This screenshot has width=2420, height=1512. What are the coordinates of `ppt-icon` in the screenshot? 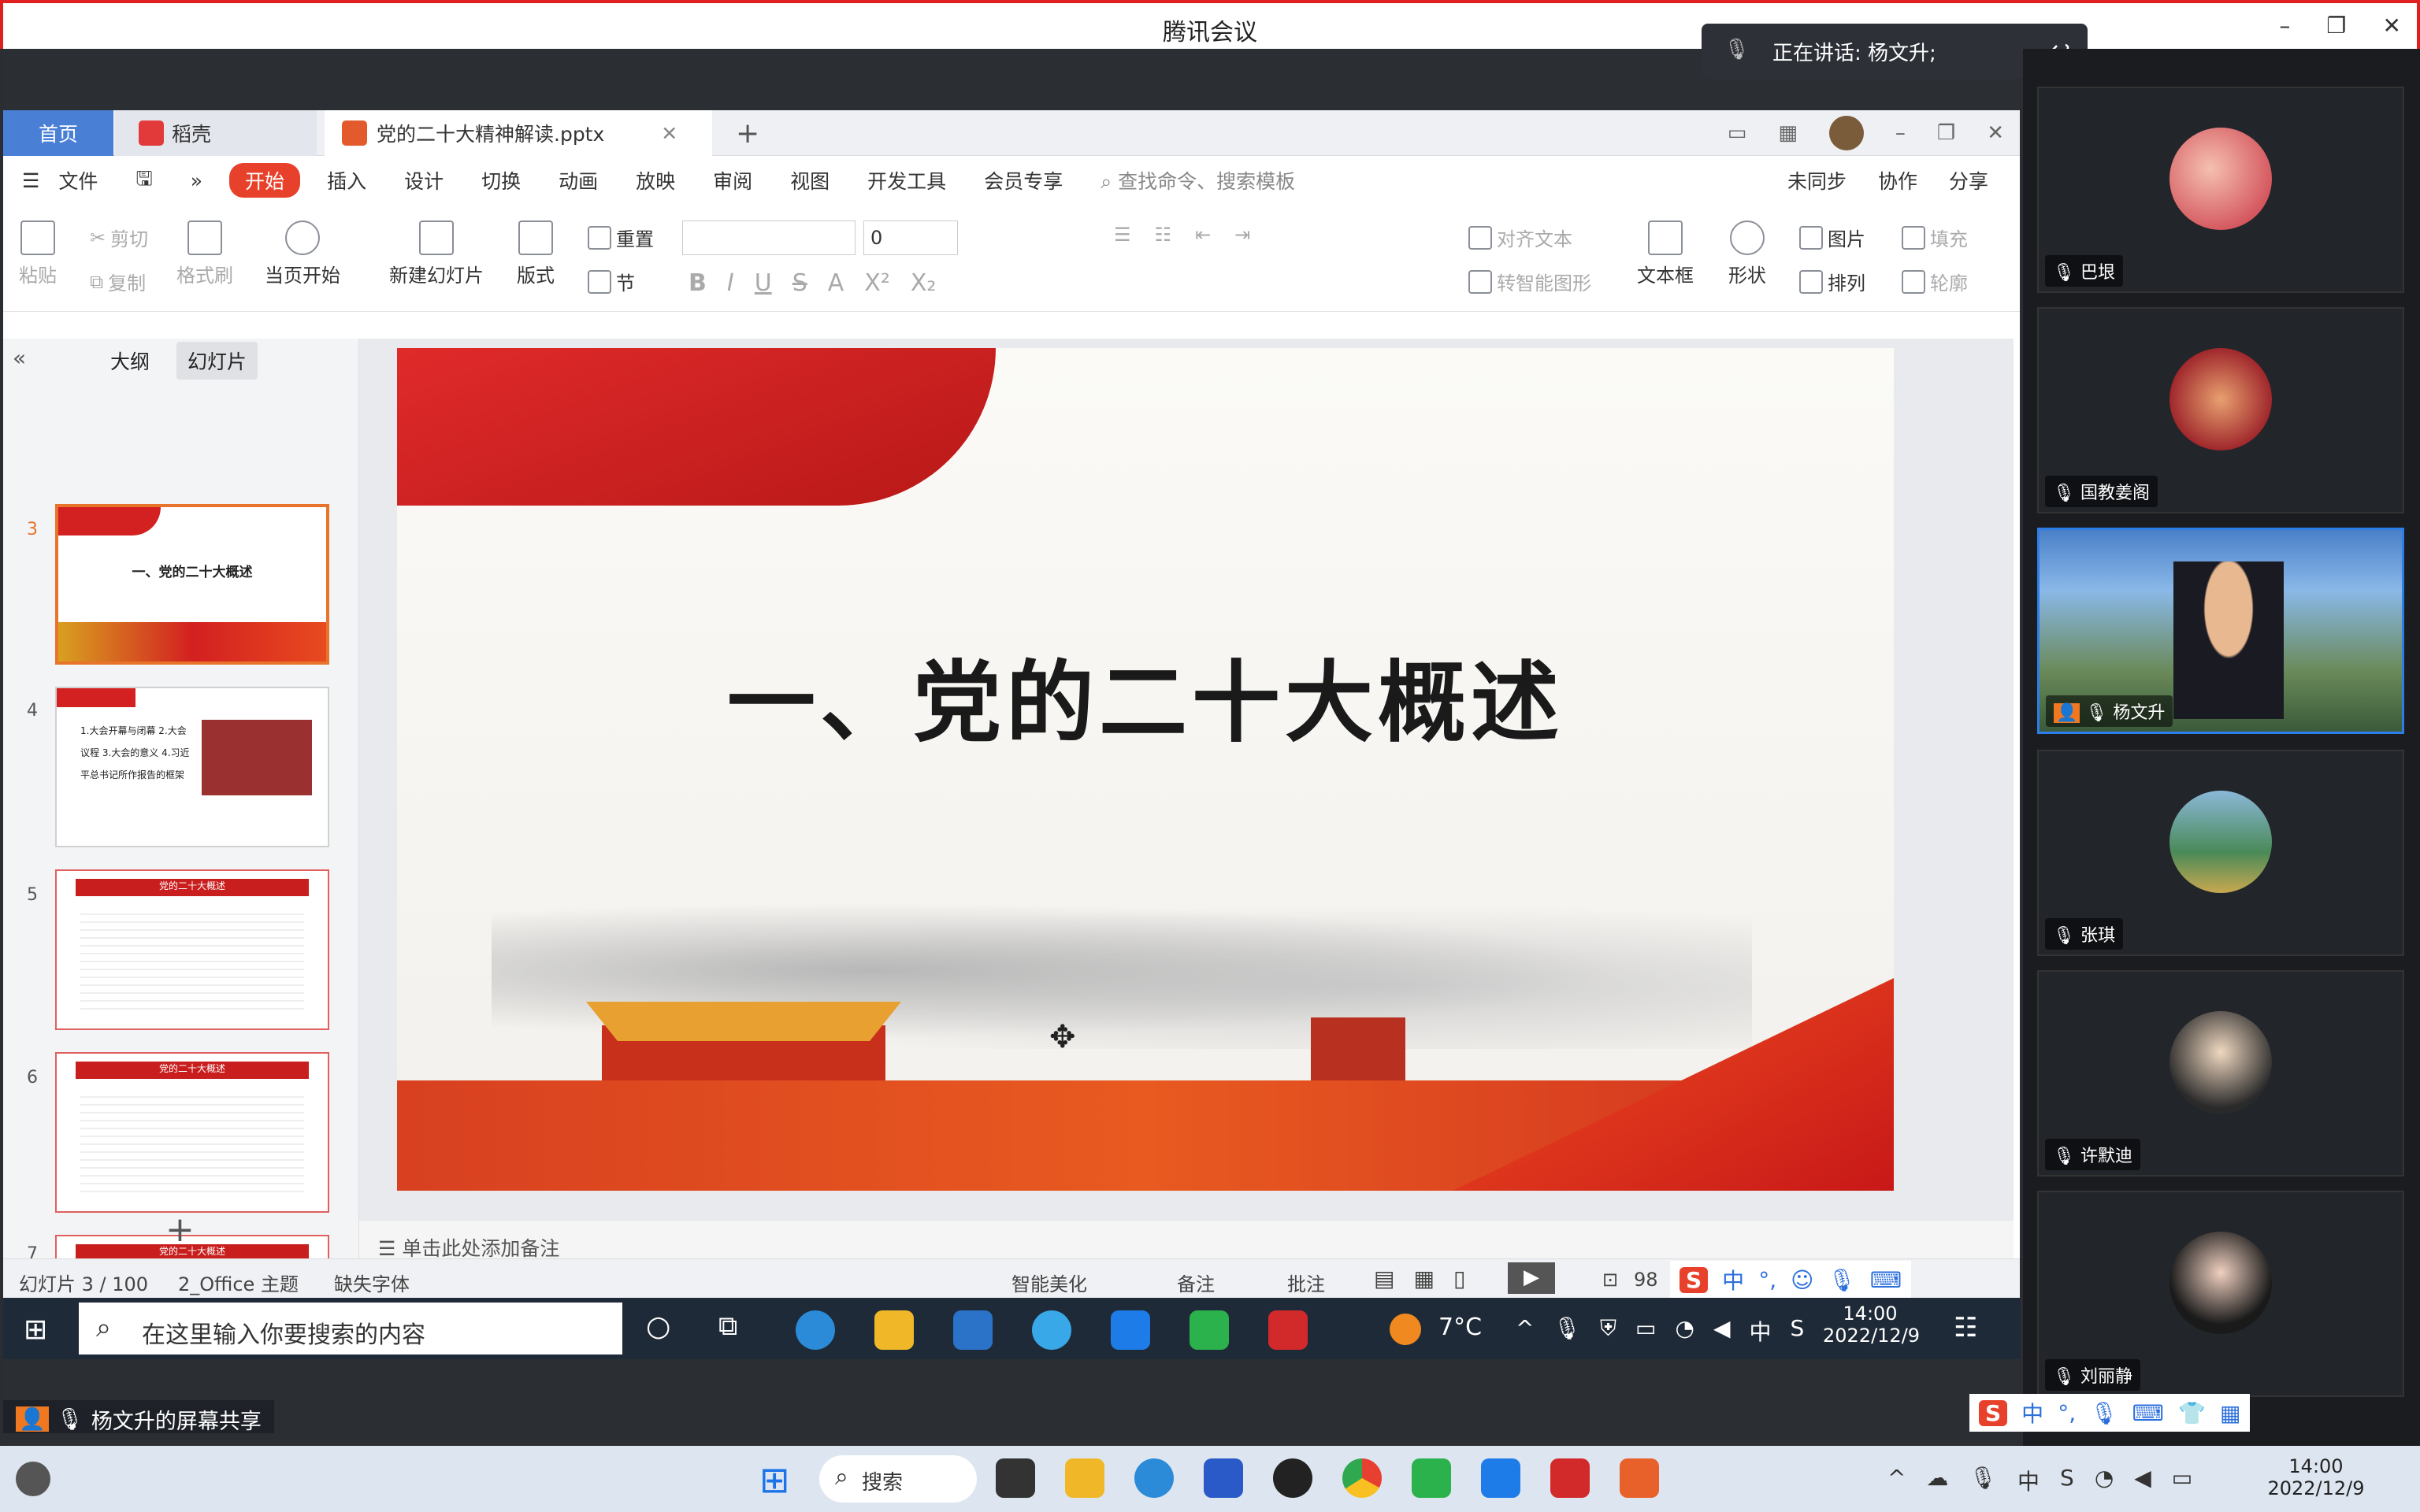 It's located at (1639, 1478).